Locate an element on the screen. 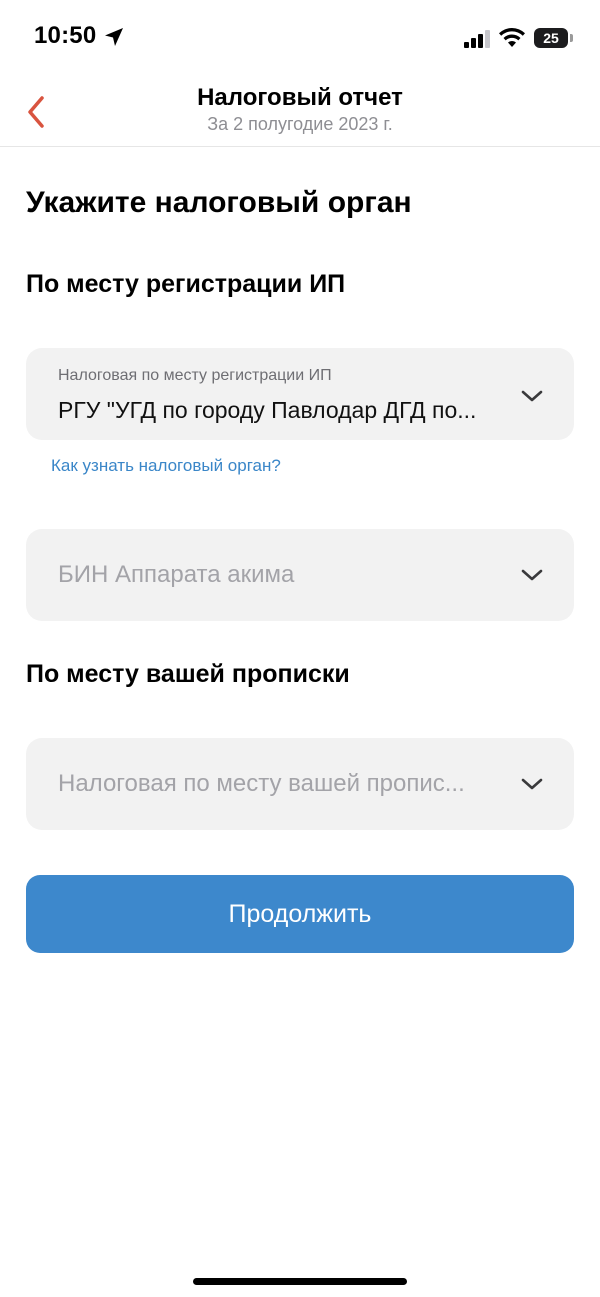 The width and height of the screenshot is (600, 1297). section-title-residence: По месту вашей прописки is located at coordinates (188, 674).